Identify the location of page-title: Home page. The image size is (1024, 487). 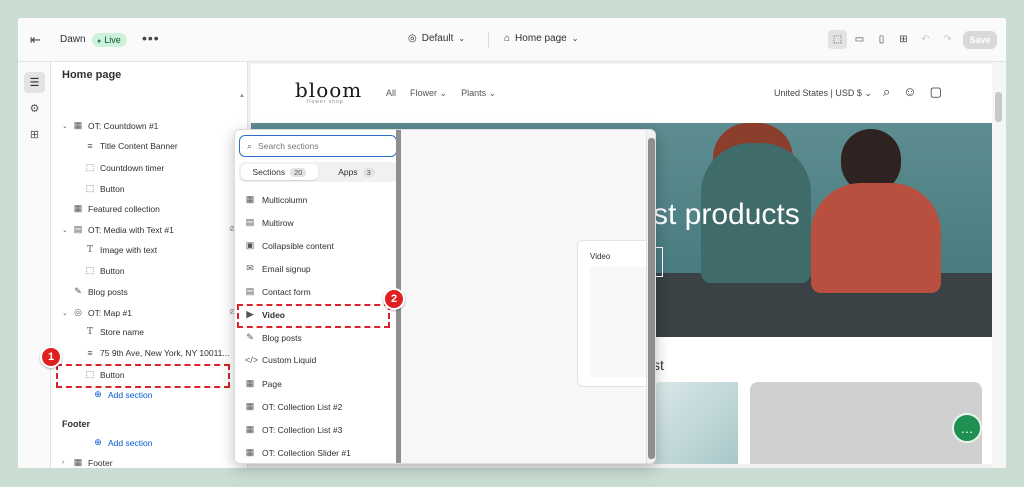
(92, 75).